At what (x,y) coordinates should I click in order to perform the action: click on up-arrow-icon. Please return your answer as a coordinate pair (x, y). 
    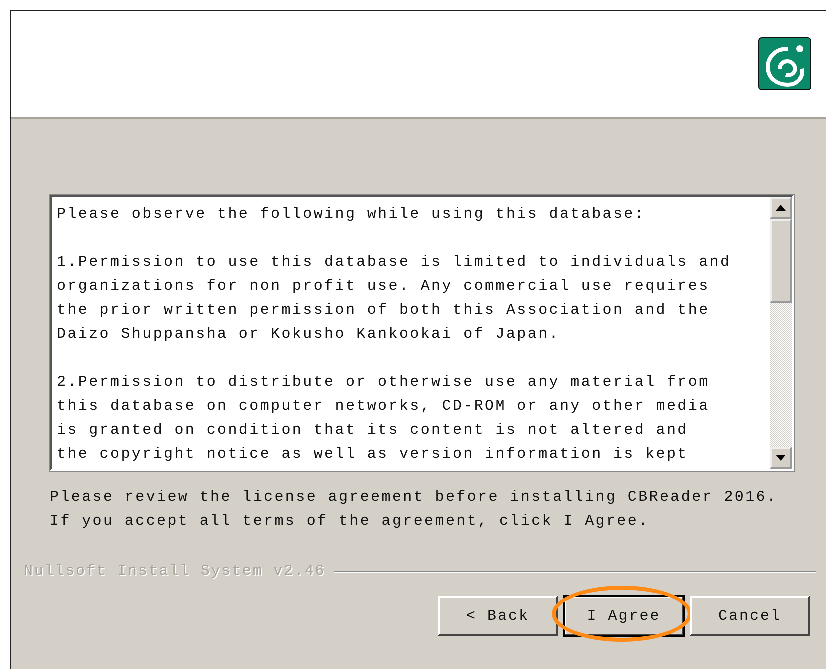
    Looking at the image, I should click on (781, 208).